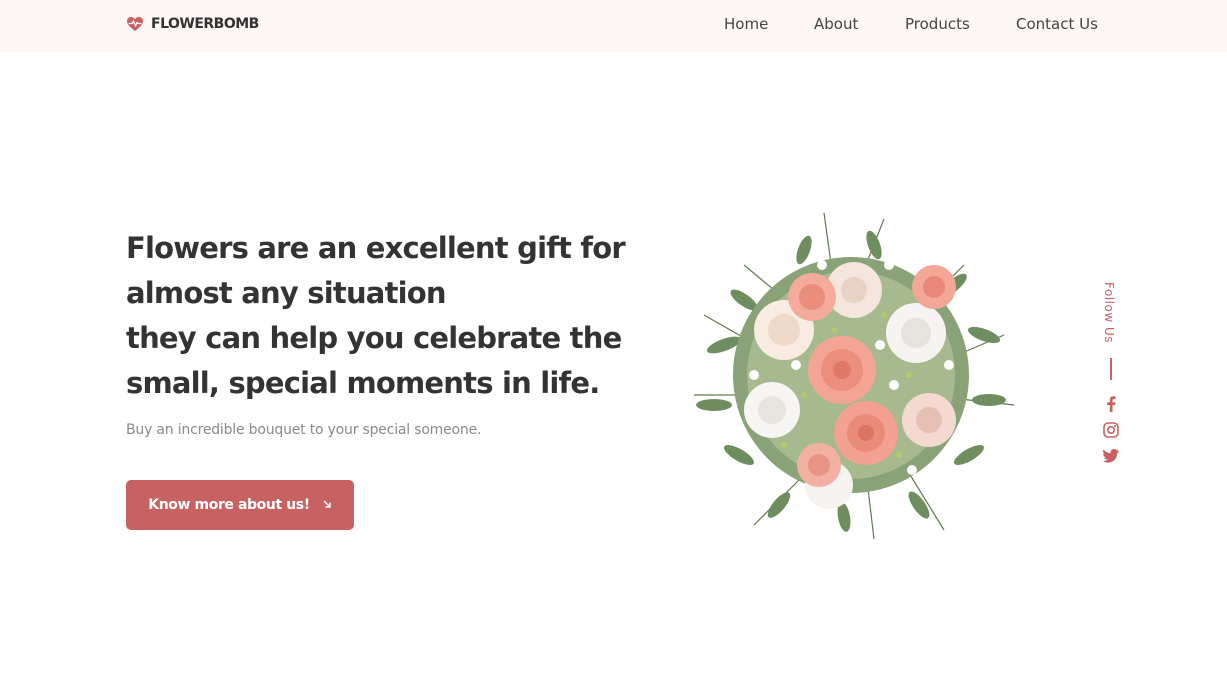 Image resolution: width=1227 pixels, height=688 pixels. I want to click on follow-us-label: Follow Us, so click(1109, 312).